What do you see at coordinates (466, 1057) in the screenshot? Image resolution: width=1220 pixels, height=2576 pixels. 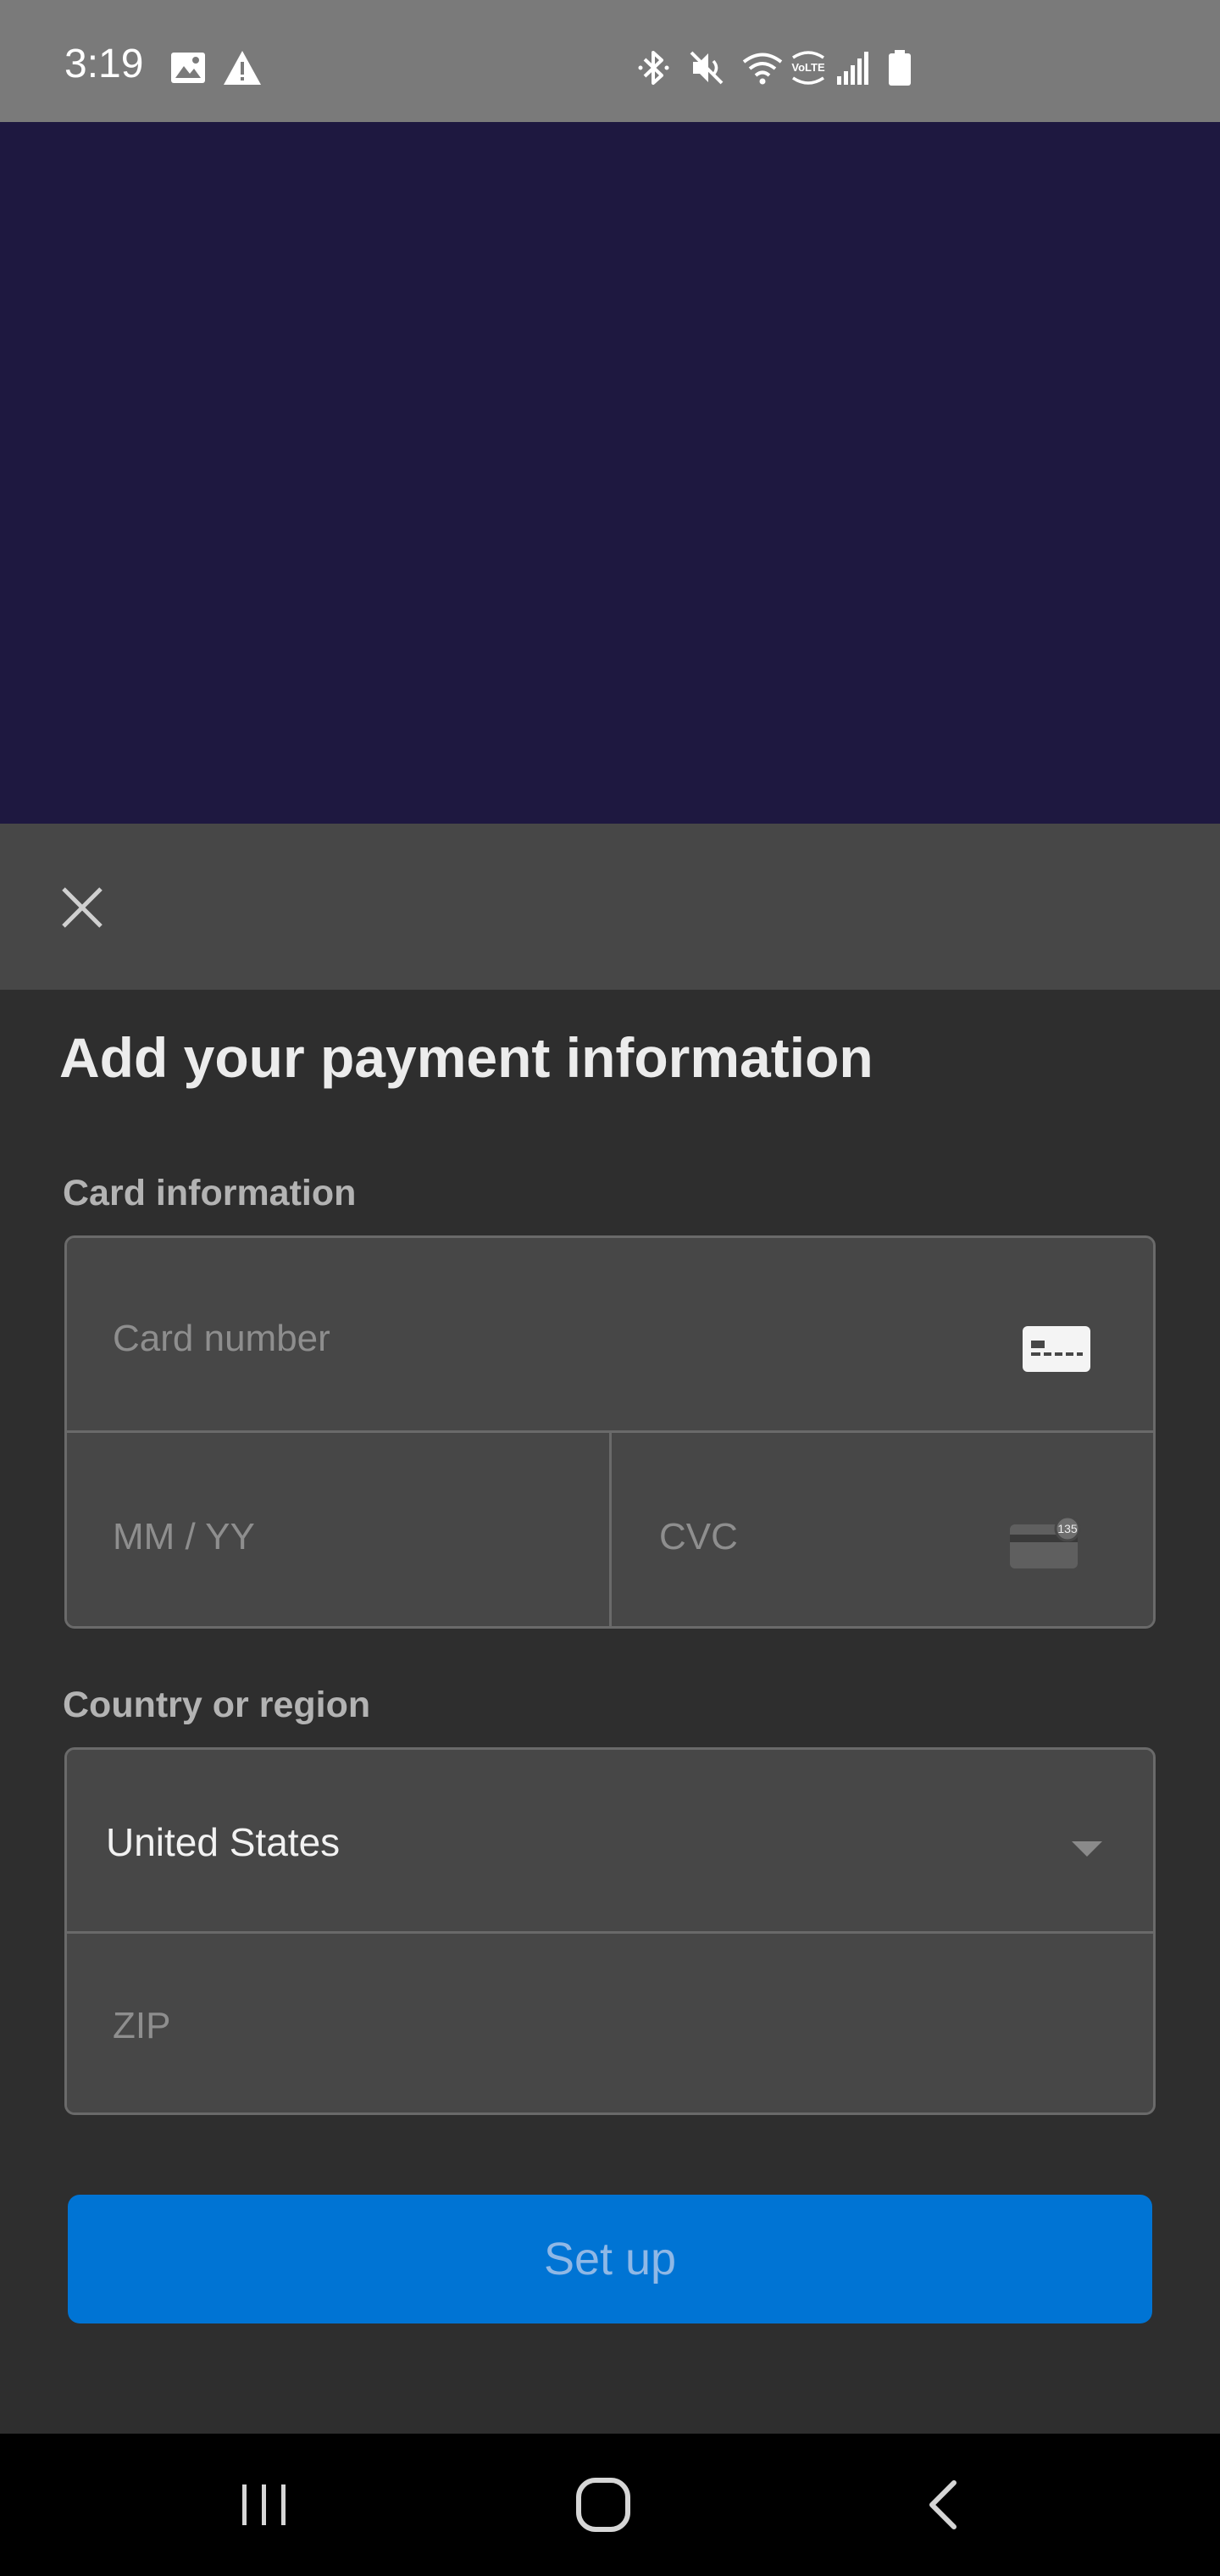 I see `page-title: Add your payment information` at bounding box center [466, 1057].